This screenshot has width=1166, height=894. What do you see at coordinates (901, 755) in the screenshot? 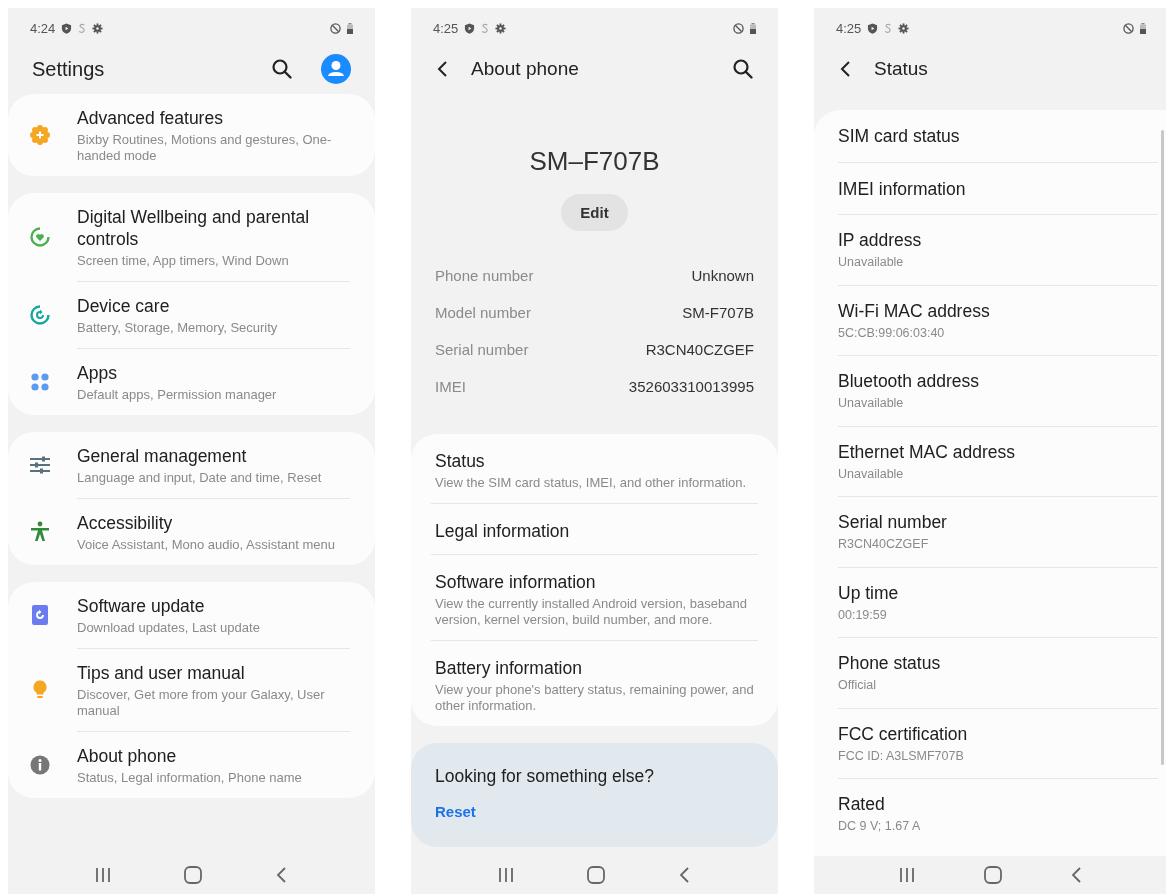
I see `item-value: FCC ID: A3LSMF707B` at bounding box center [901, 755].